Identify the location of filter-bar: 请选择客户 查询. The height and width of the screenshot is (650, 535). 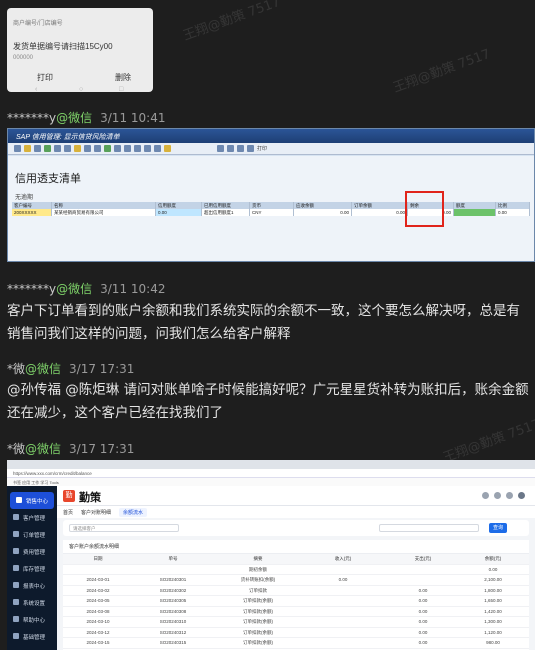
(296, 528).